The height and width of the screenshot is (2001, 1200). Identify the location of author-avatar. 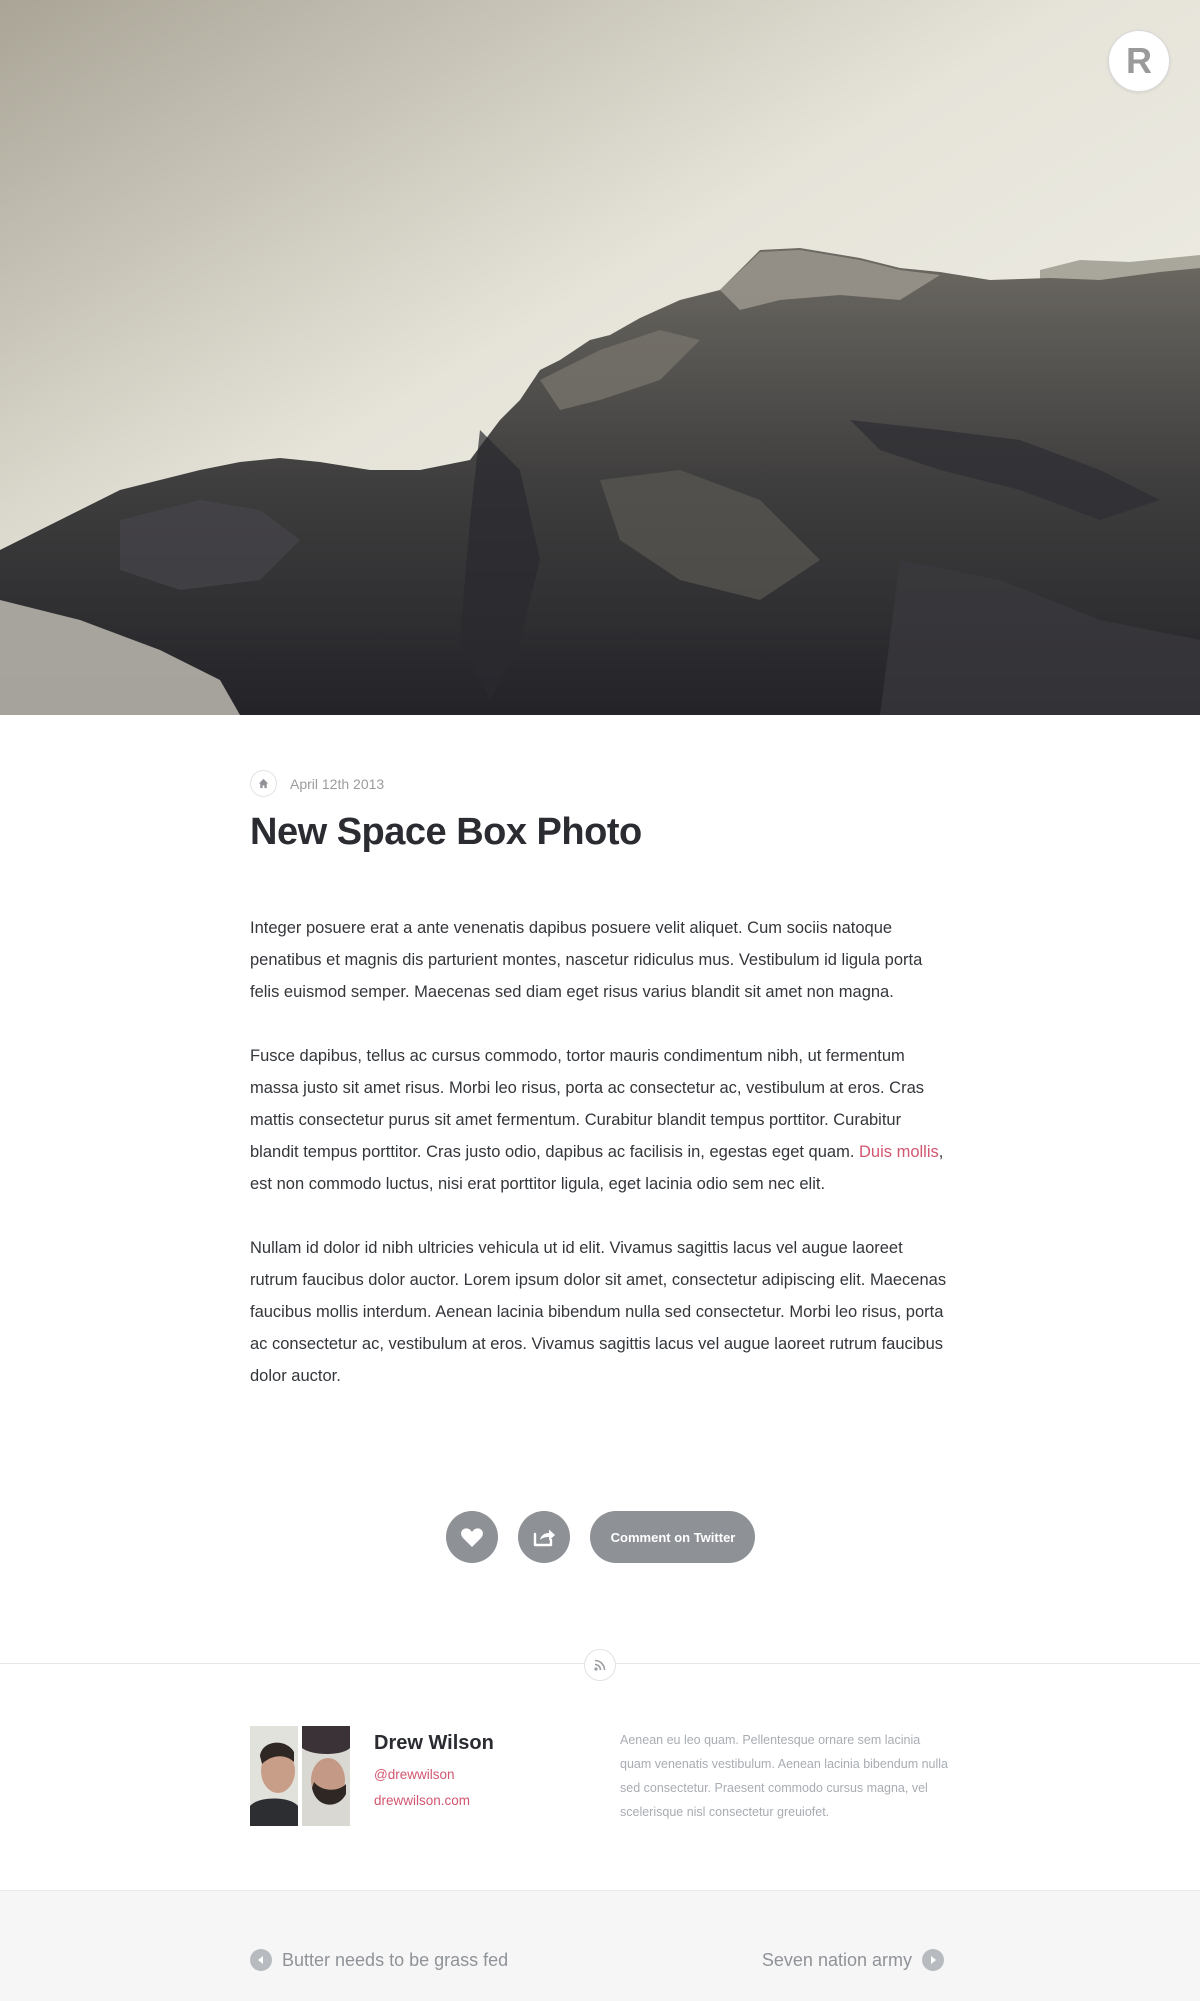
(300, 1776).